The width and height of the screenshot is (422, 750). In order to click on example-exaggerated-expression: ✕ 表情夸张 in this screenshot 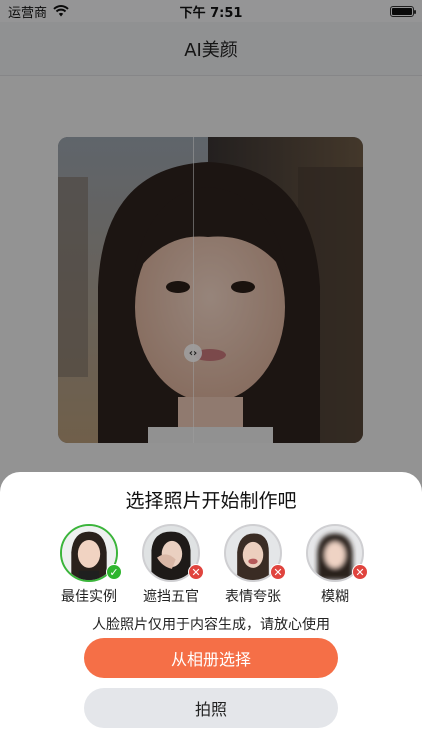, I will do `click(253, 565)`.